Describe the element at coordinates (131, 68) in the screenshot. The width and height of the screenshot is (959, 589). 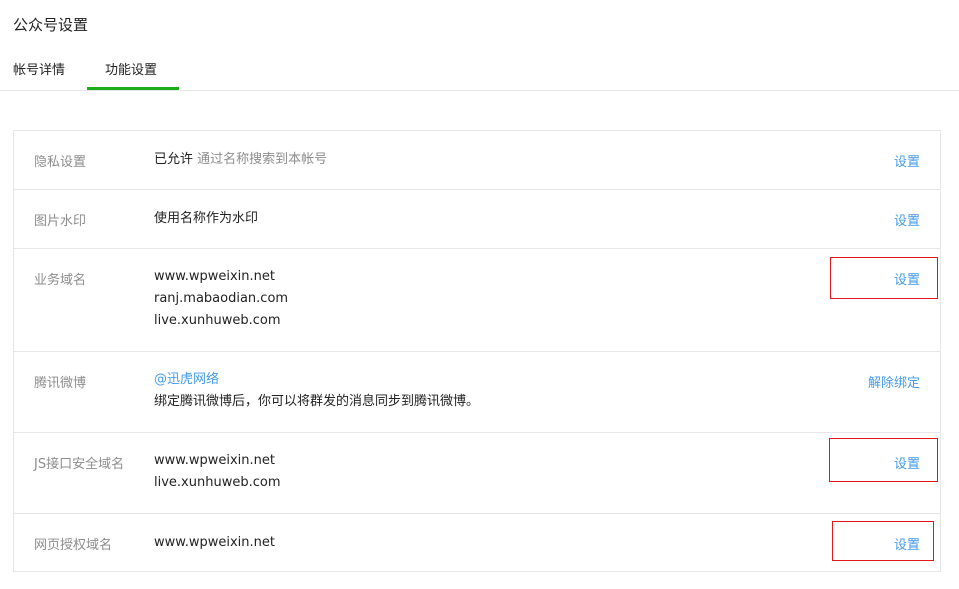
I see `tab-feature-settings: 功能设置` at that location.